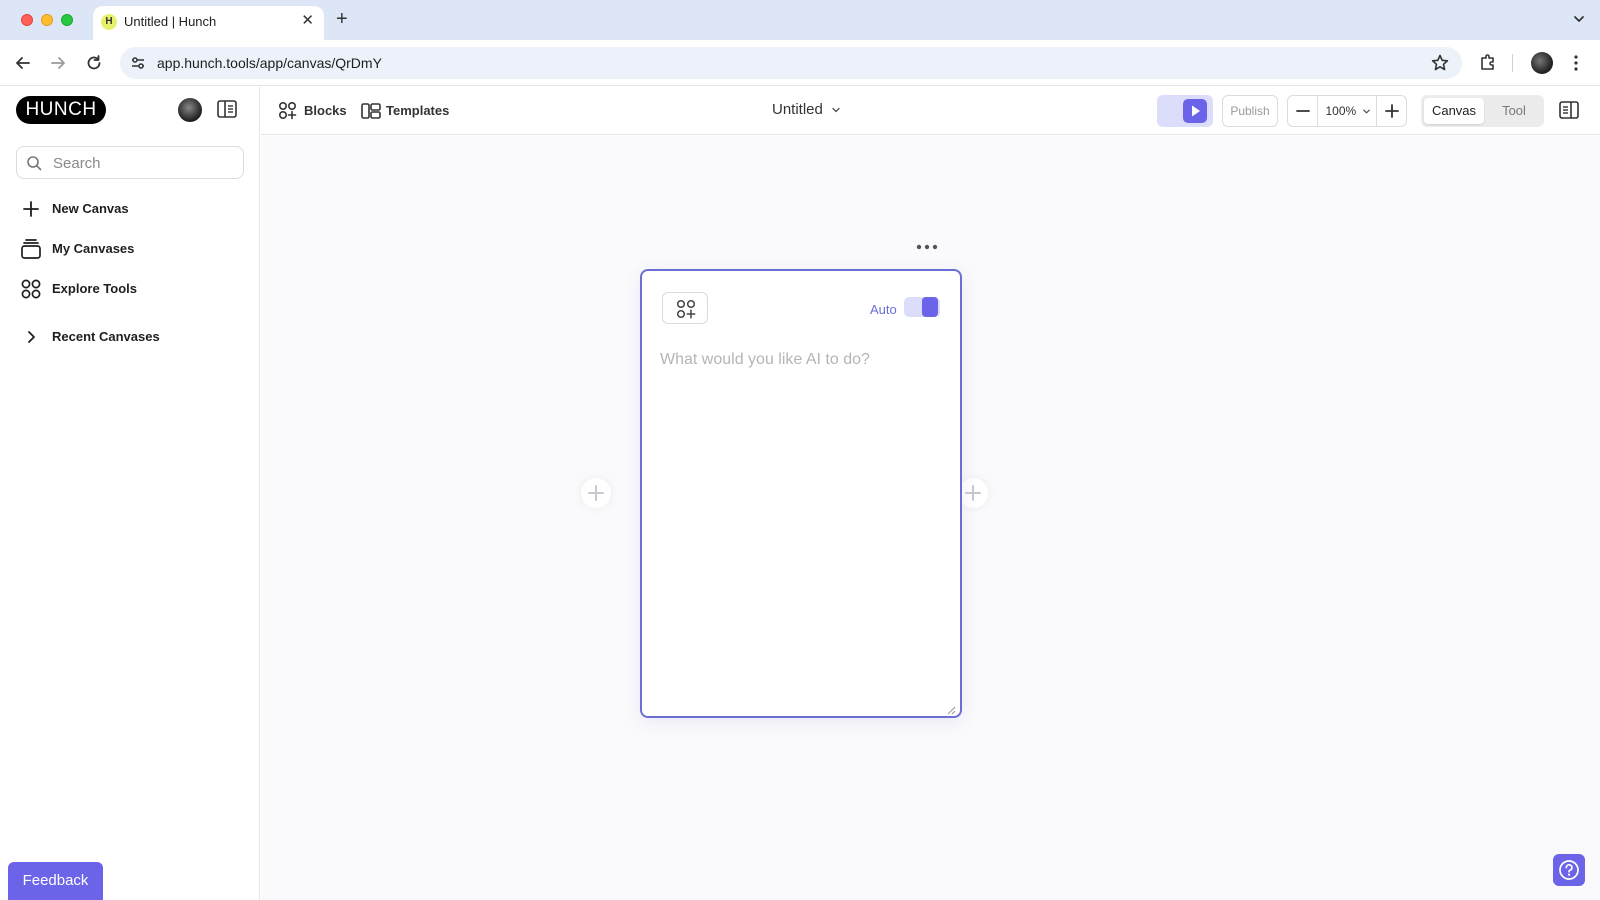  I want to click on sidebar-search, so click(130, 162).